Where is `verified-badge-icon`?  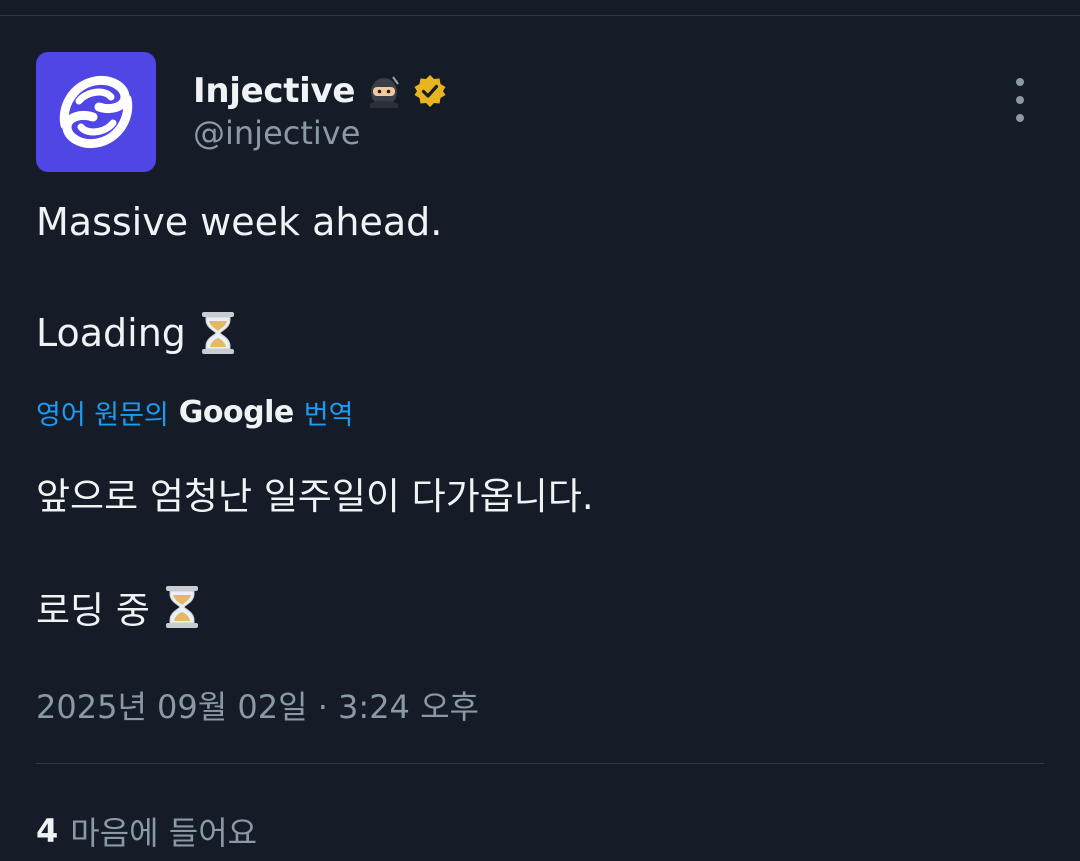 verified-badge-icon is located at coordinates (430, 91).